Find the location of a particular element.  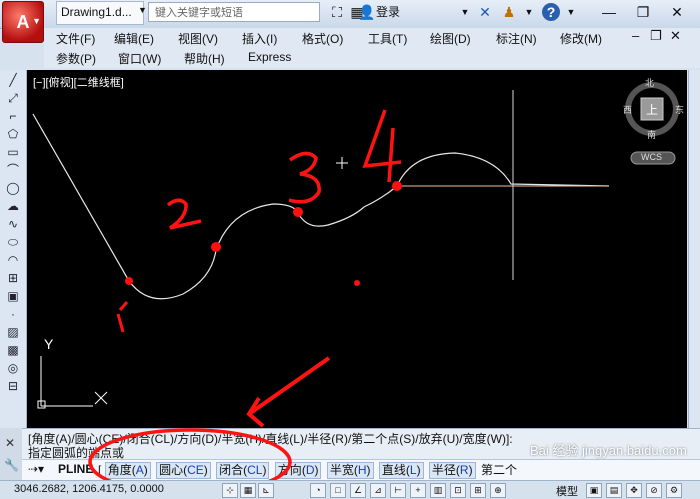

spline-icon: ∿ is located at coordinates (13, 224).